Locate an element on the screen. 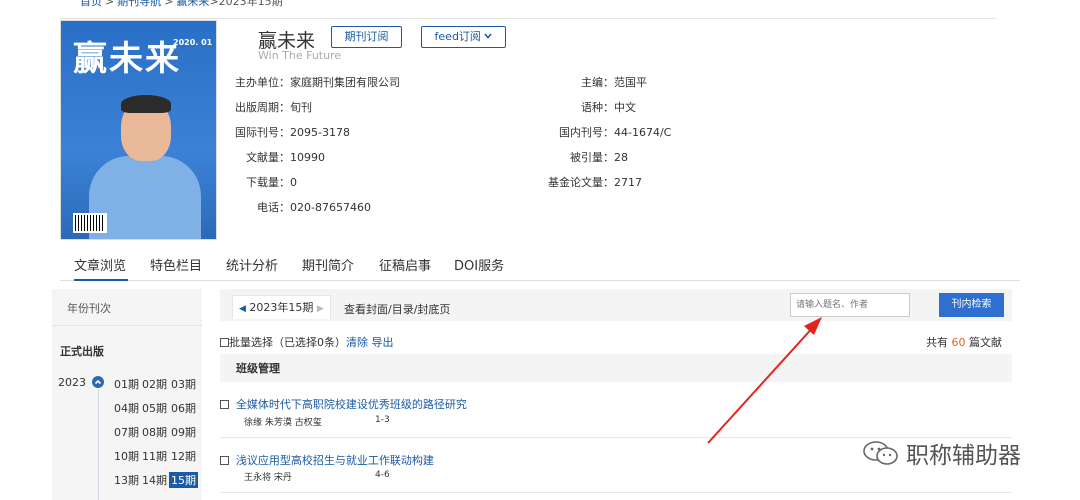  wechat-icon is located at coordinates (881, 456).